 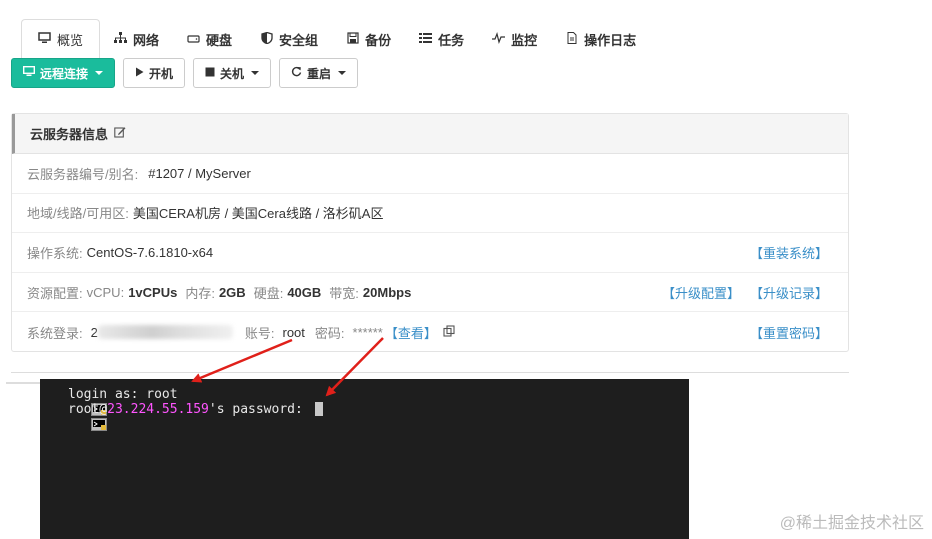 I want to click on restart-label: 重启, so click(x=319, y=73).